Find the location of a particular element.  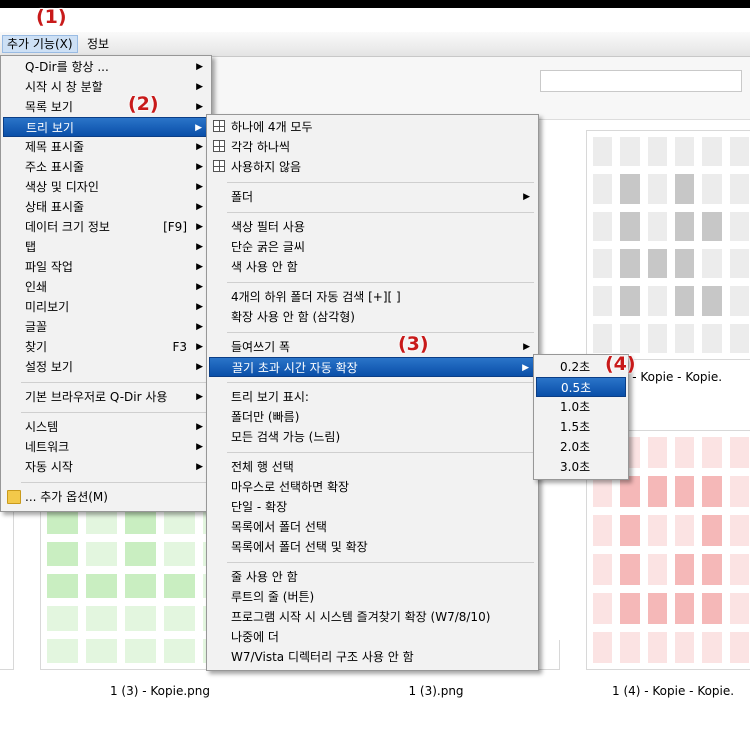

extras-item-17: 시스템 ▶ is located at coordinates (106, 427).